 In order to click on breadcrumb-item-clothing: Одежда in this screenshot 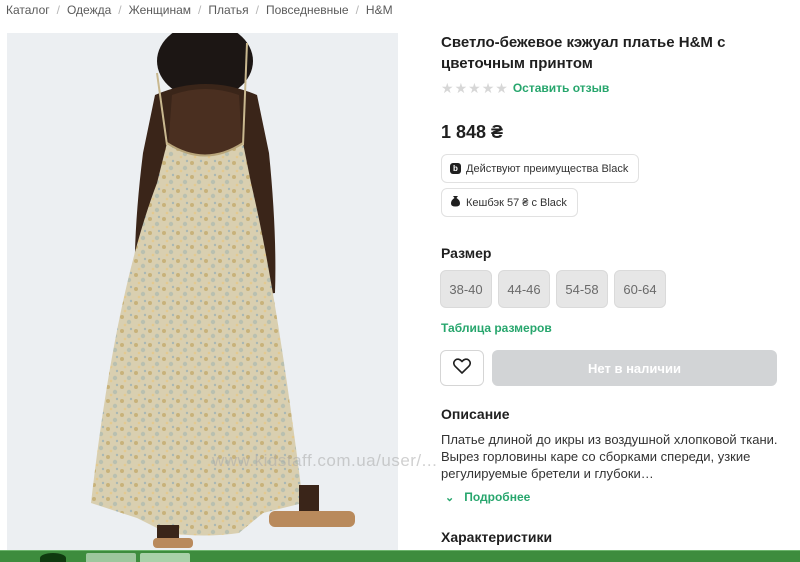, I will do `click(89, 10)`.